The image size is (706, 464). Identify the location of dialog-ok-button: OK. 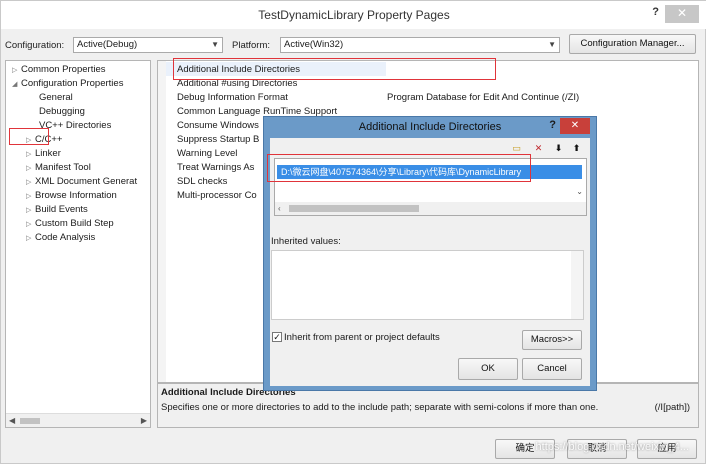
(488, 369).